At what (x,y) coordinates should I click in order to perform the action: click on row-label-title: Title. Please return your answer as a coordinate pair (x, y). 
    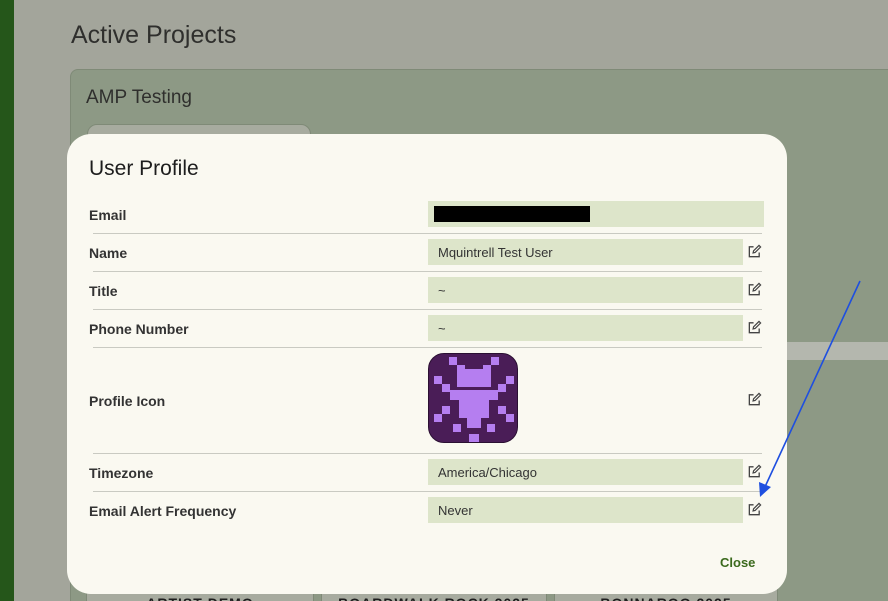
    Looking at the image, I should click on (103, 291).